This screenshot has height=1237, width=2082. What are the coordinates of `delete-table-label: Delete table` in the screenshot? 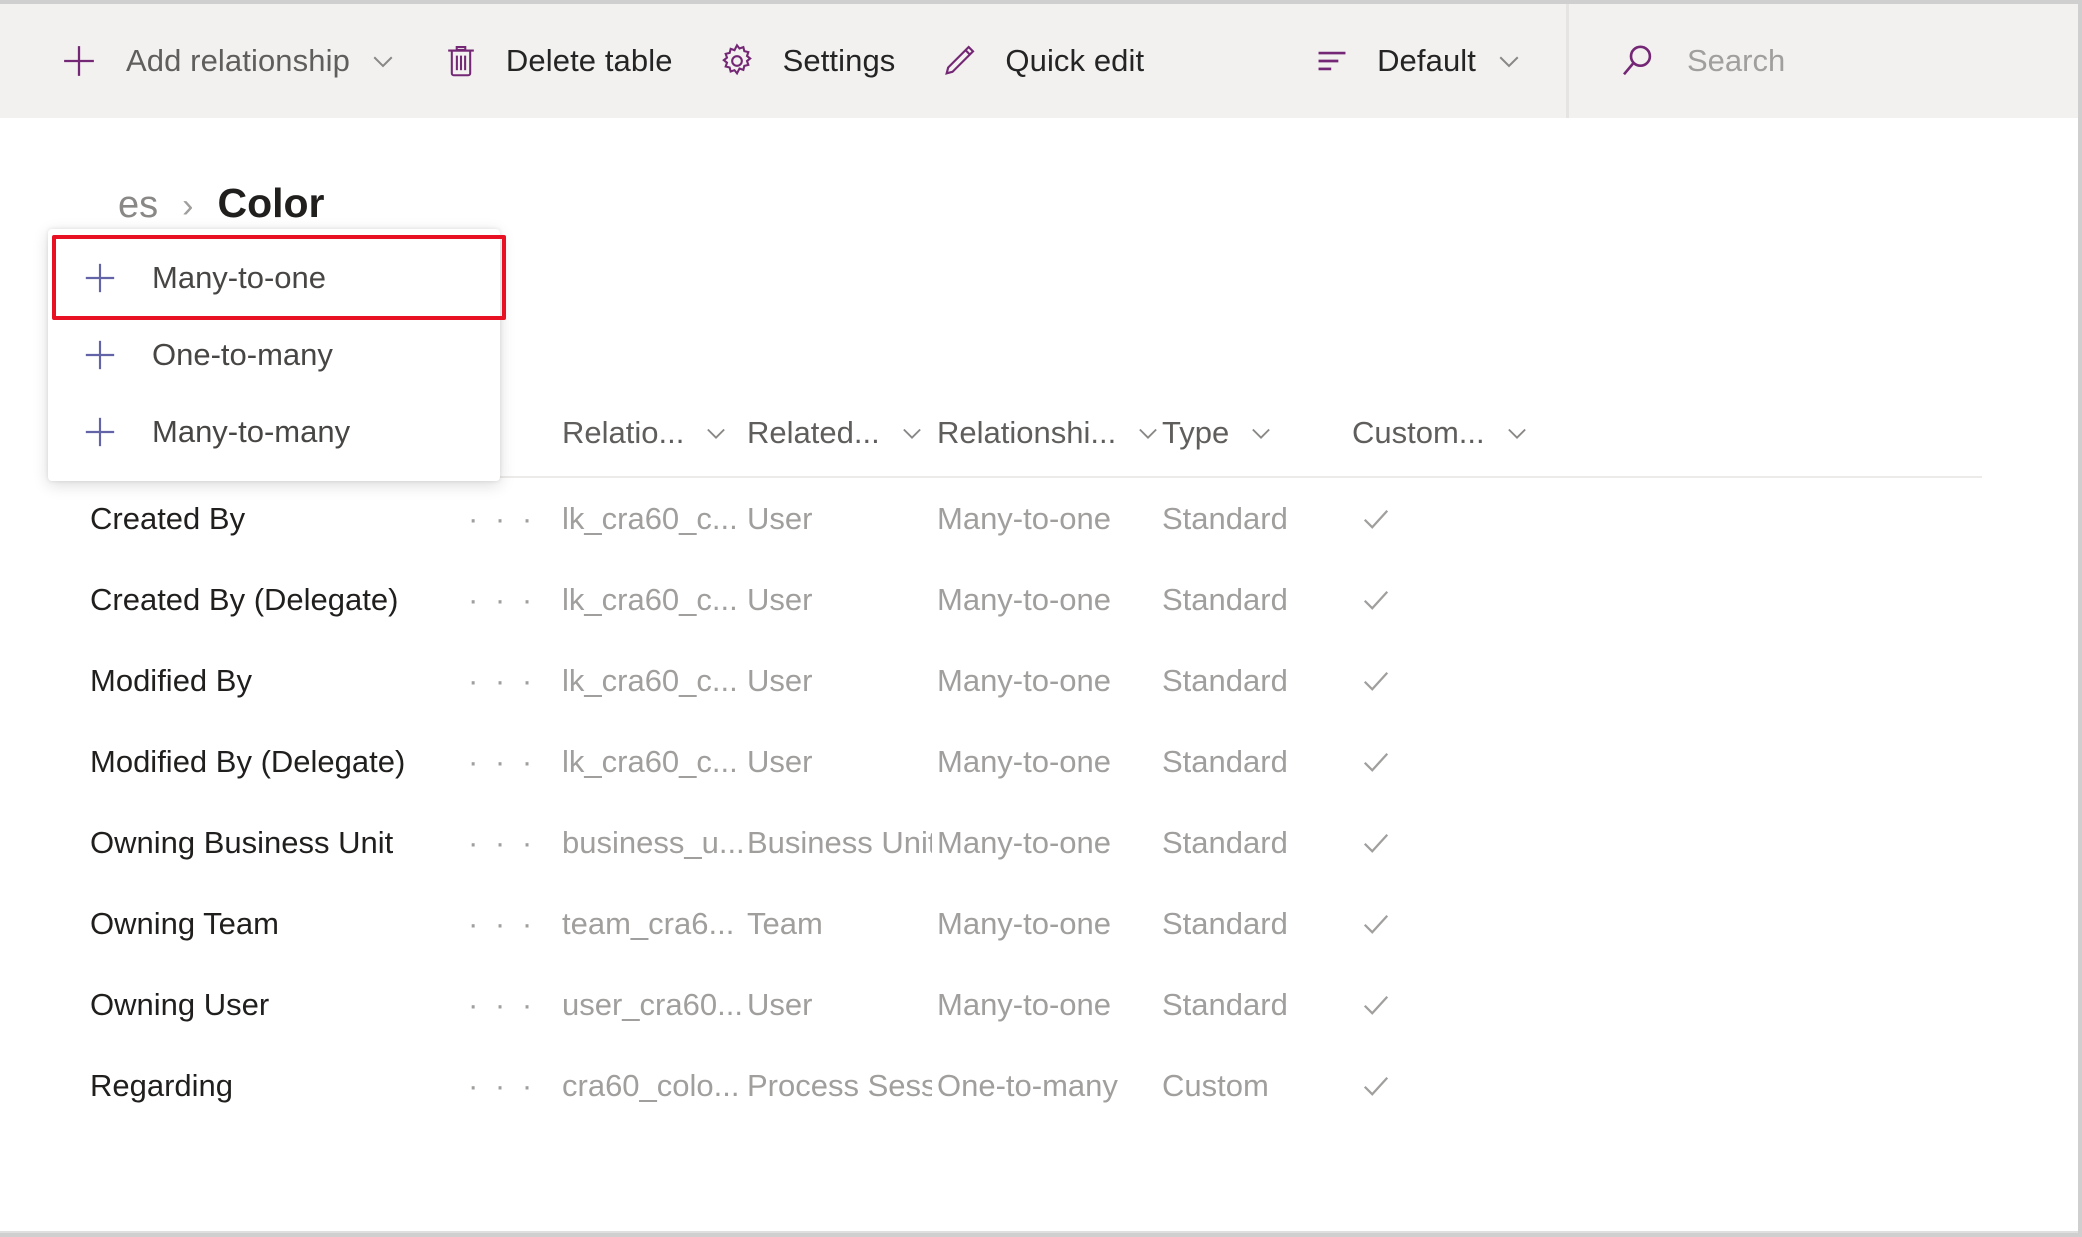 It's located at (589, 60).